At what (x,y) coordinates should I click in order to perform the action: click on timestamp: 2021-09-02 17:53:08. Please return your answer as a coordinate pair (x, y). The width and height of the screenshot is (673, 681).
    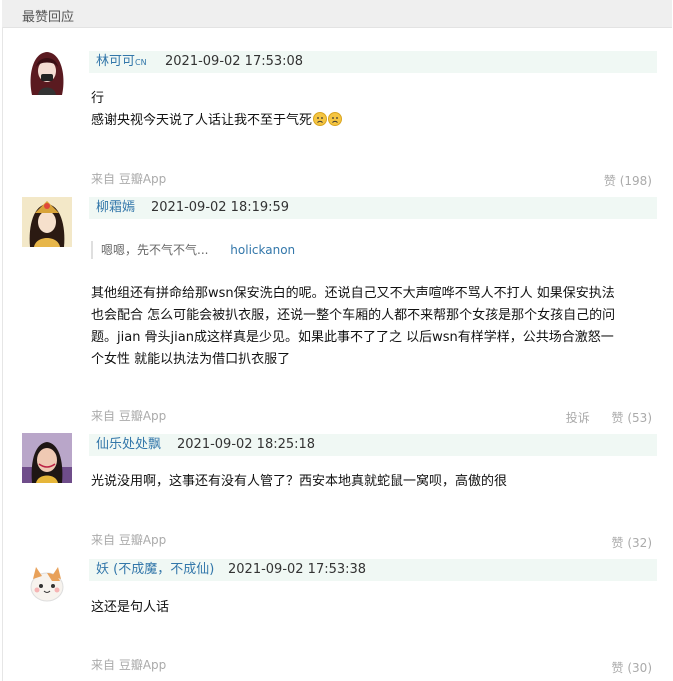
    Looking at the image, I should click on (234, 61).